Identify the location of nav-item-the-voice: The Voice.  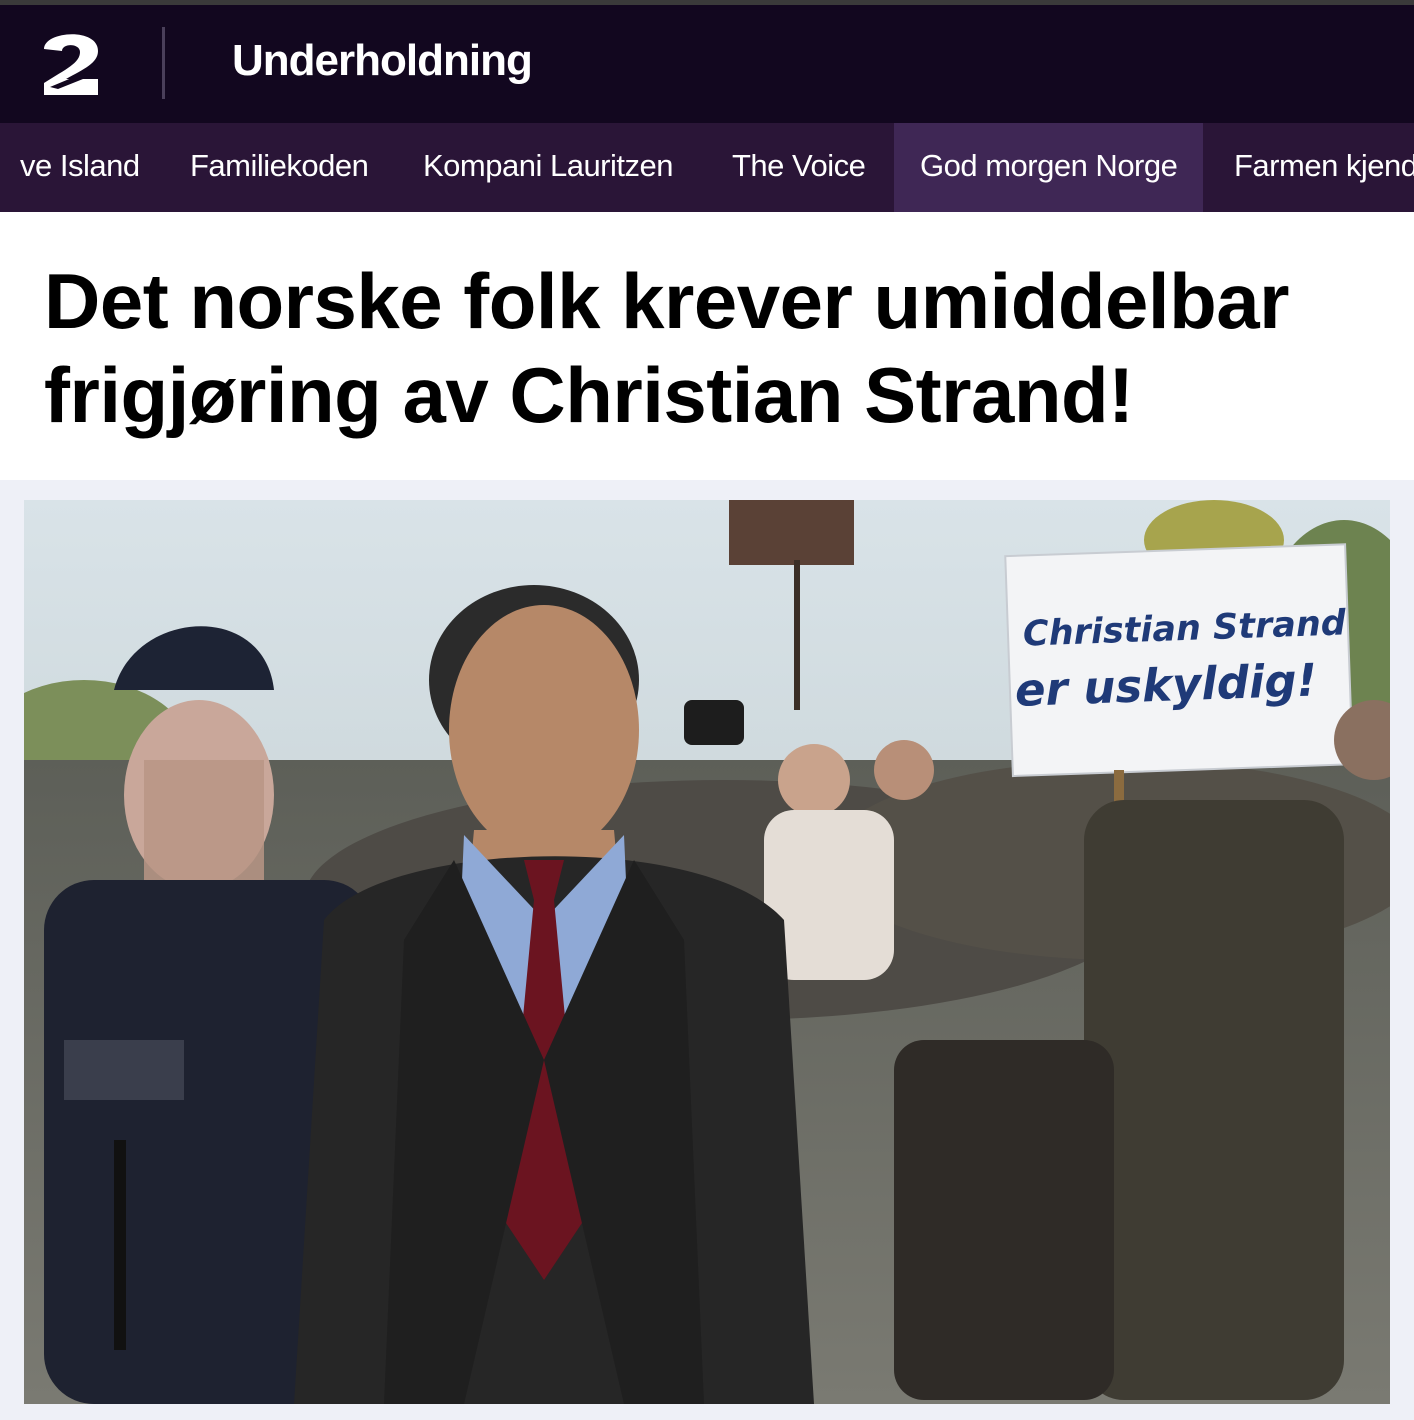
(799, 167).